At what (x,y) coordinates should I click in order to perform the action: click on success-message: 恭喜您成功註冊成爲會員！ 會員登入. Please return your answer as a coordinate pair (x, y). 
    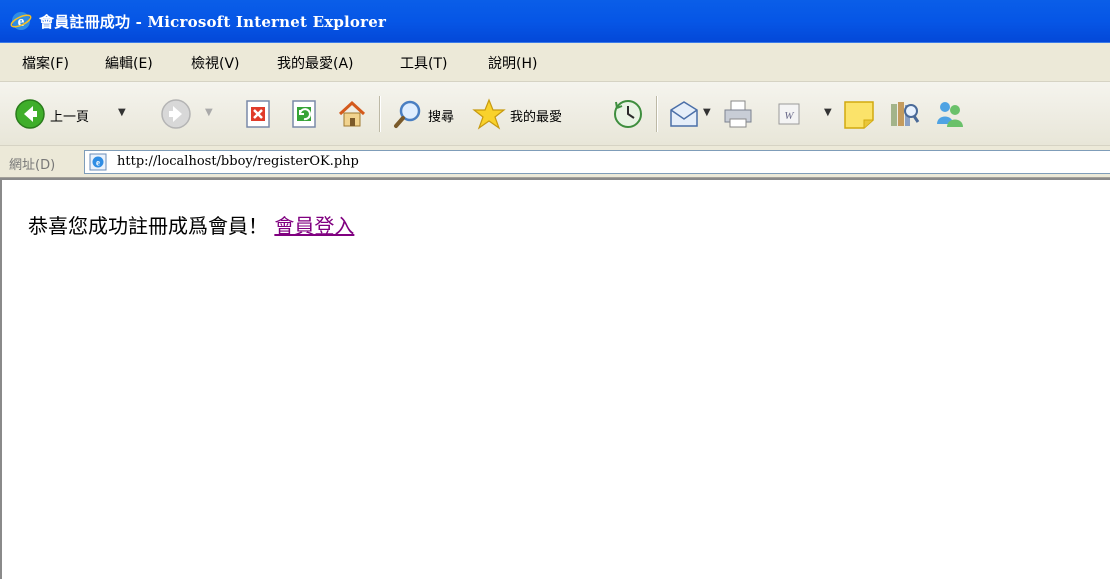
    Looking at the image, I should click on (191, 224).